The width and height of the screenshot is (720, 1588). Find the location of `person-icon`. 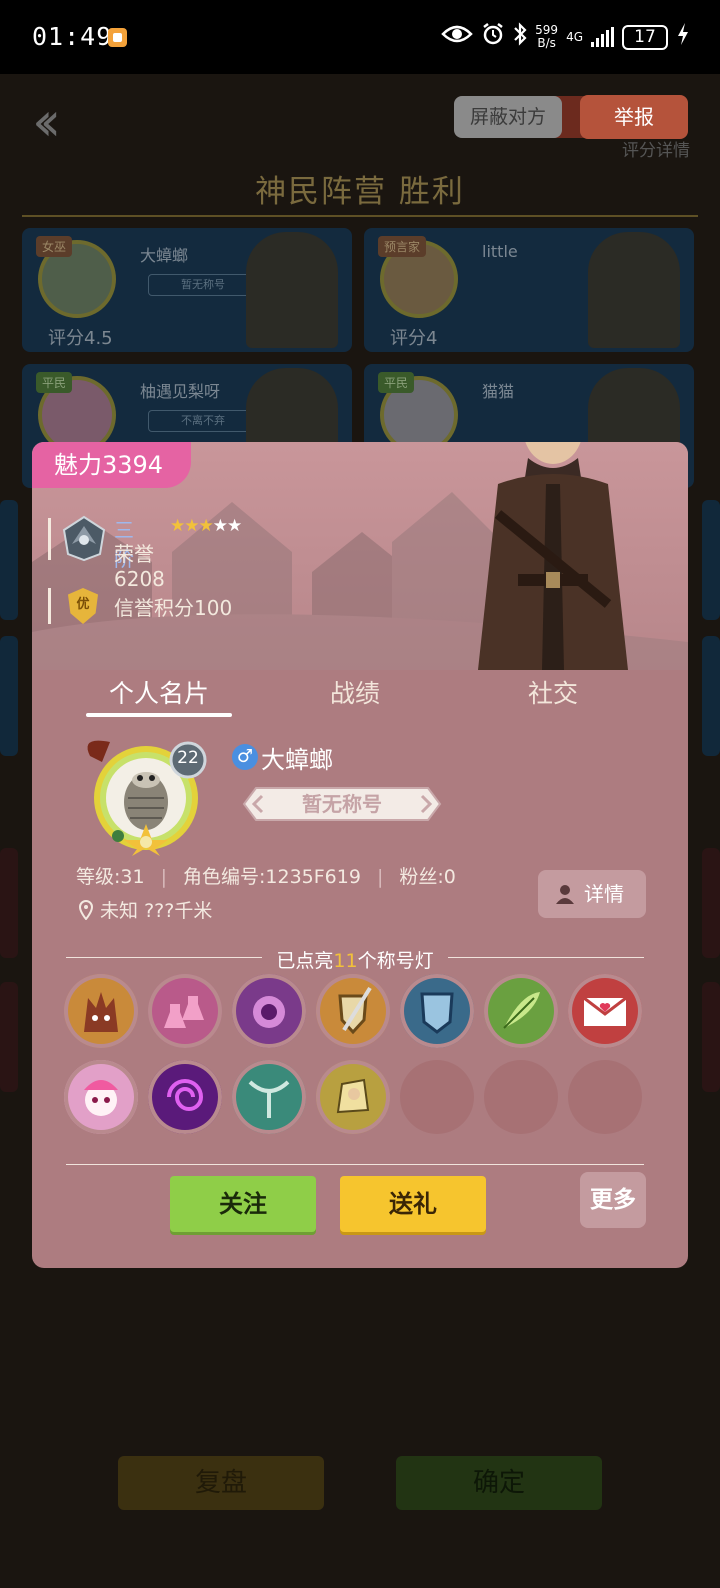

person-icon is located at coordinates (565, 894).